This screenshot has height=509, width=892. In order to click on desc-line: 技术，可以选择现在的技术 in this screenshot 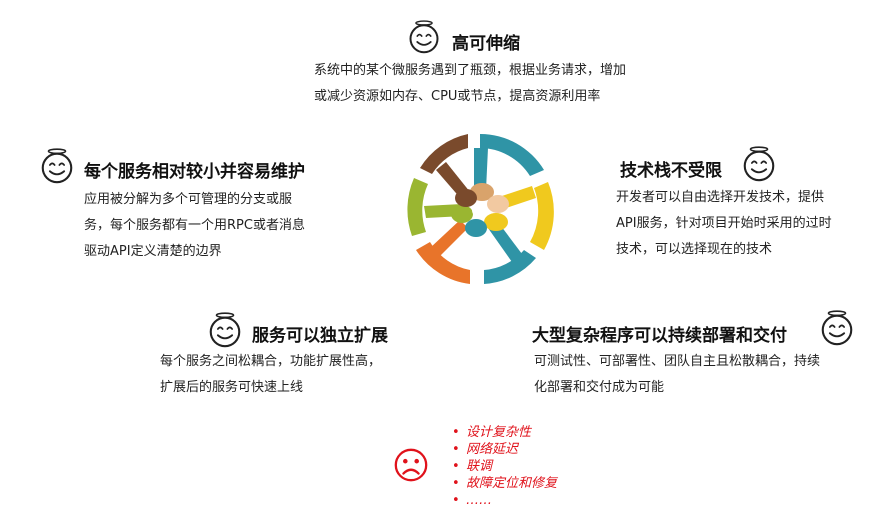, I will do `click(694, 249)`.